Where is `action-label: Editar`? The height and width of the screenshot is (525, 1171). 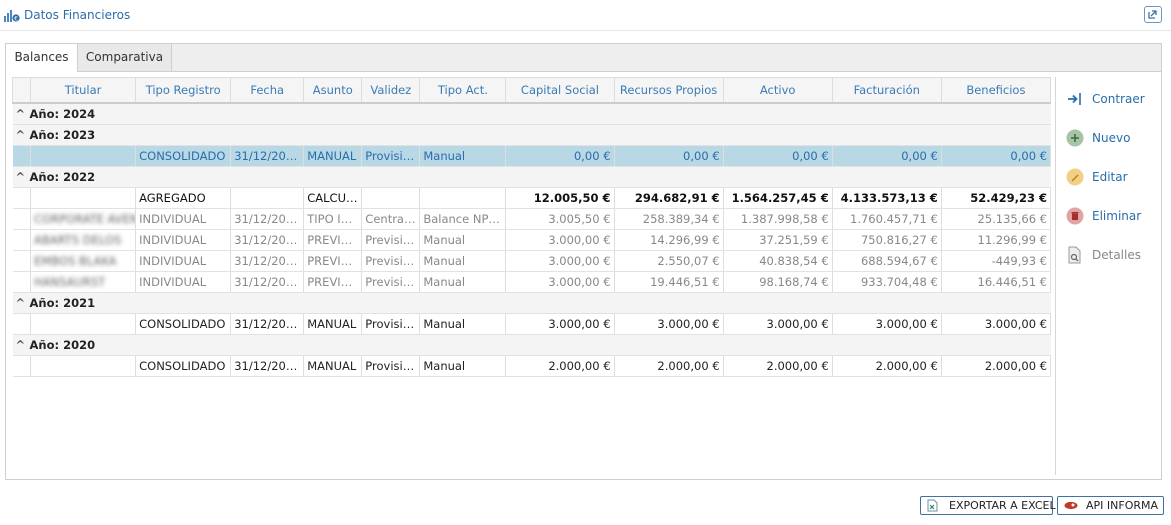
action-label: Editar is located at coordinates (1110, 177).